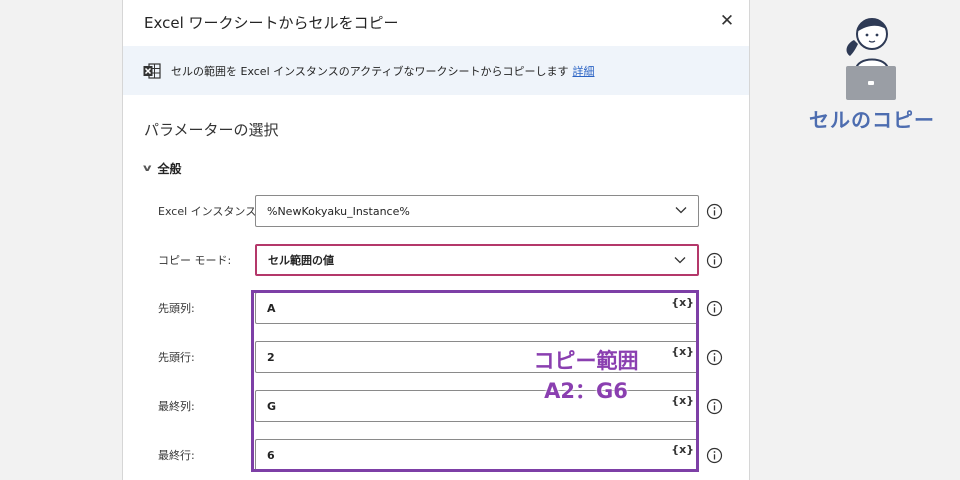 The height and width of the screenshot is (480, 960). I want to click on field-value: %NewKokyaku_Instance%, so click(338, 211).